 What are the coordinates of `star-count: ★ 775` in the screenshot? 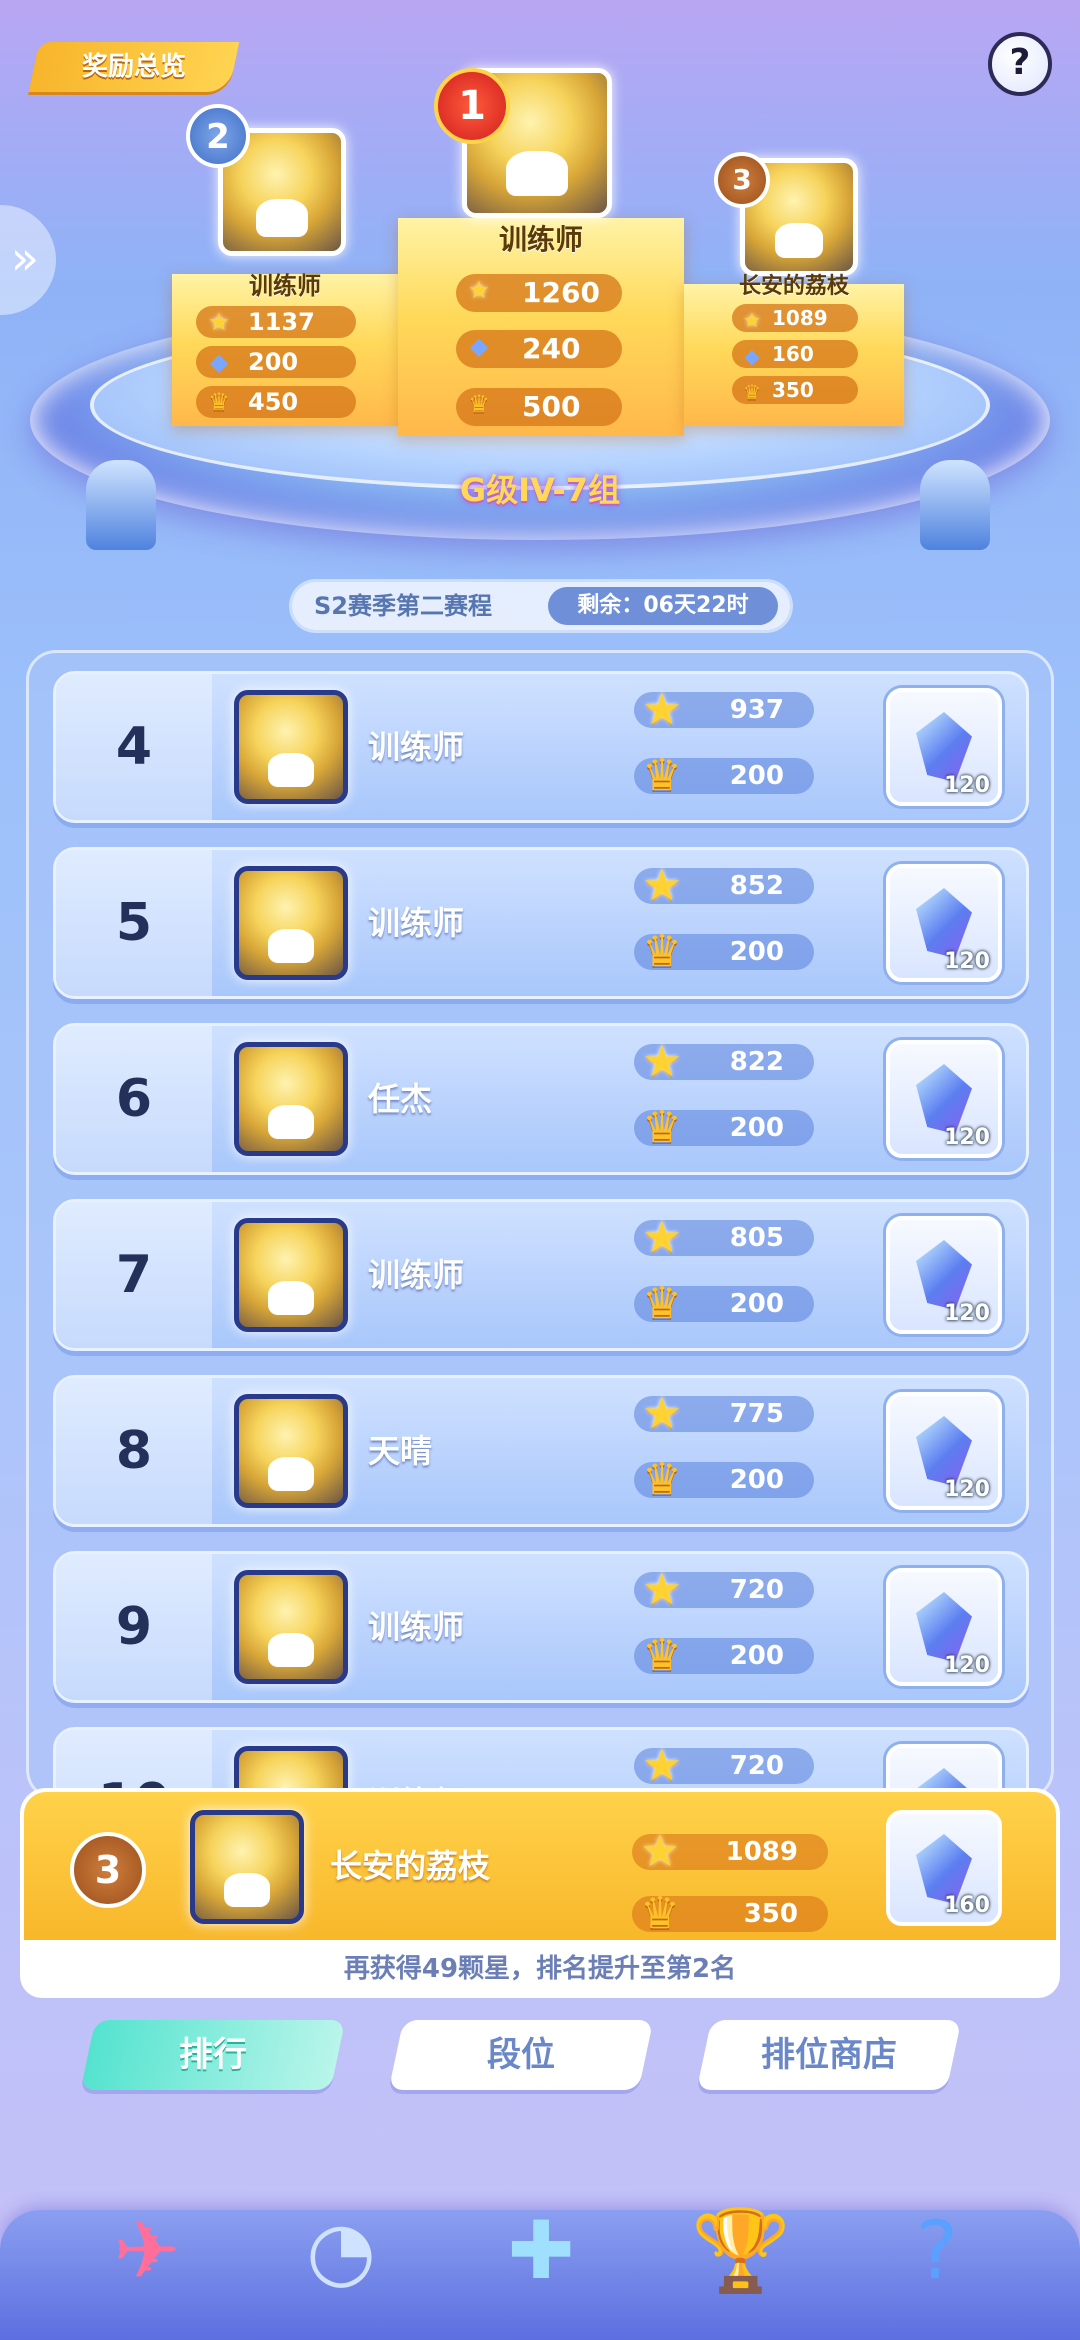 It's located at (724, 1413).